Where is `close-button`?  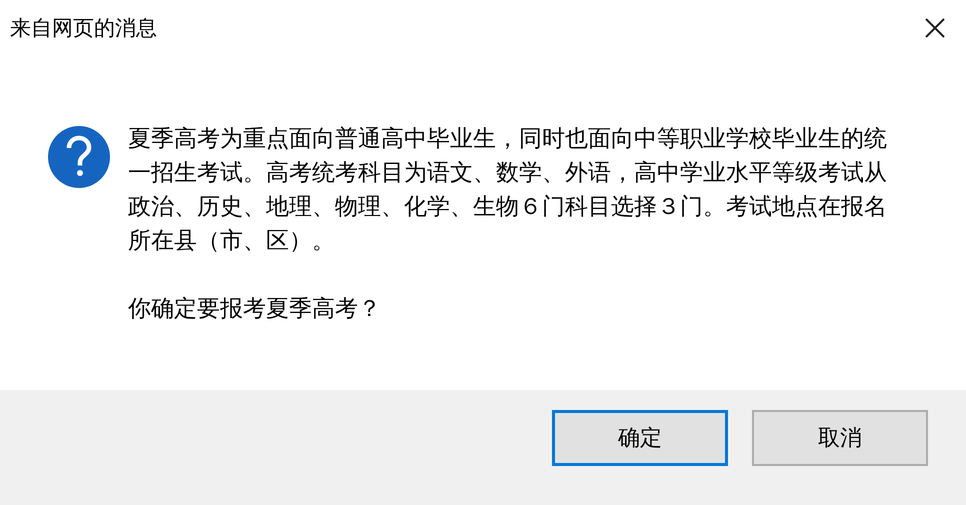 close-button is located at coordinates (935, 28).